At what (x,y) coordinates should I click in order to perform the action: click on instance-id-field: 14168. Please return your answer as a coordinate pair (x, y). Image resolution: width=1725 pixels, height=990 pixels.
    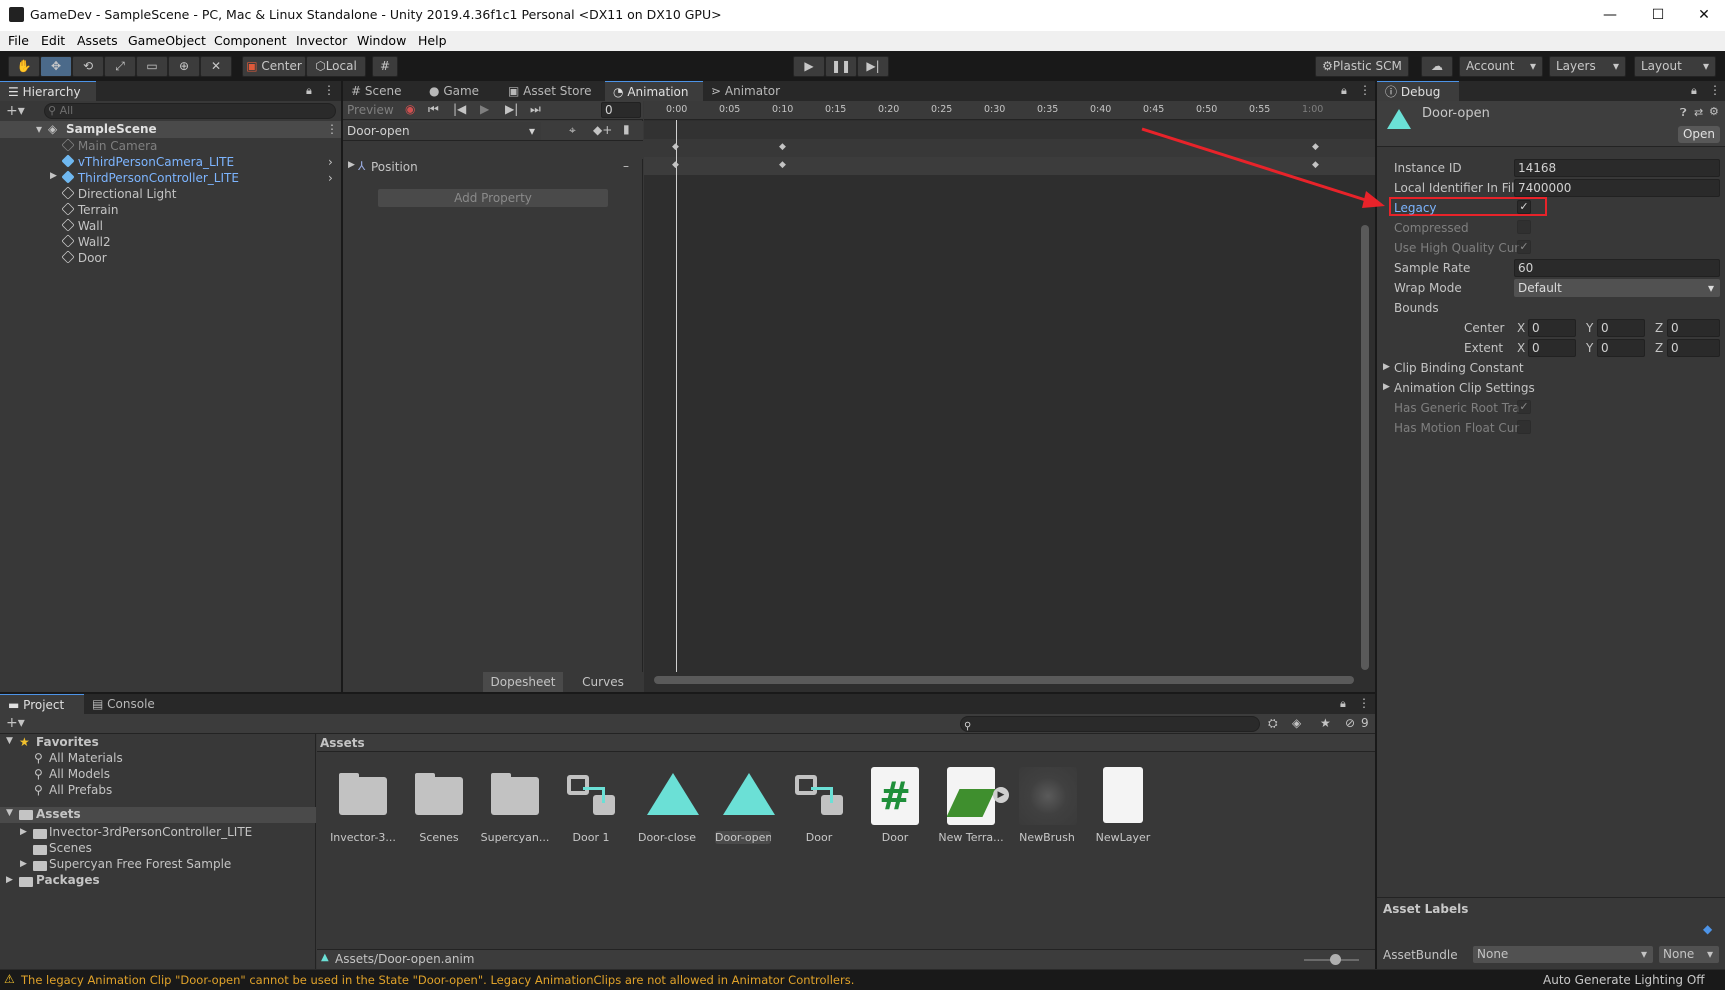
    Looking at the image, I should click on (1617, 168).